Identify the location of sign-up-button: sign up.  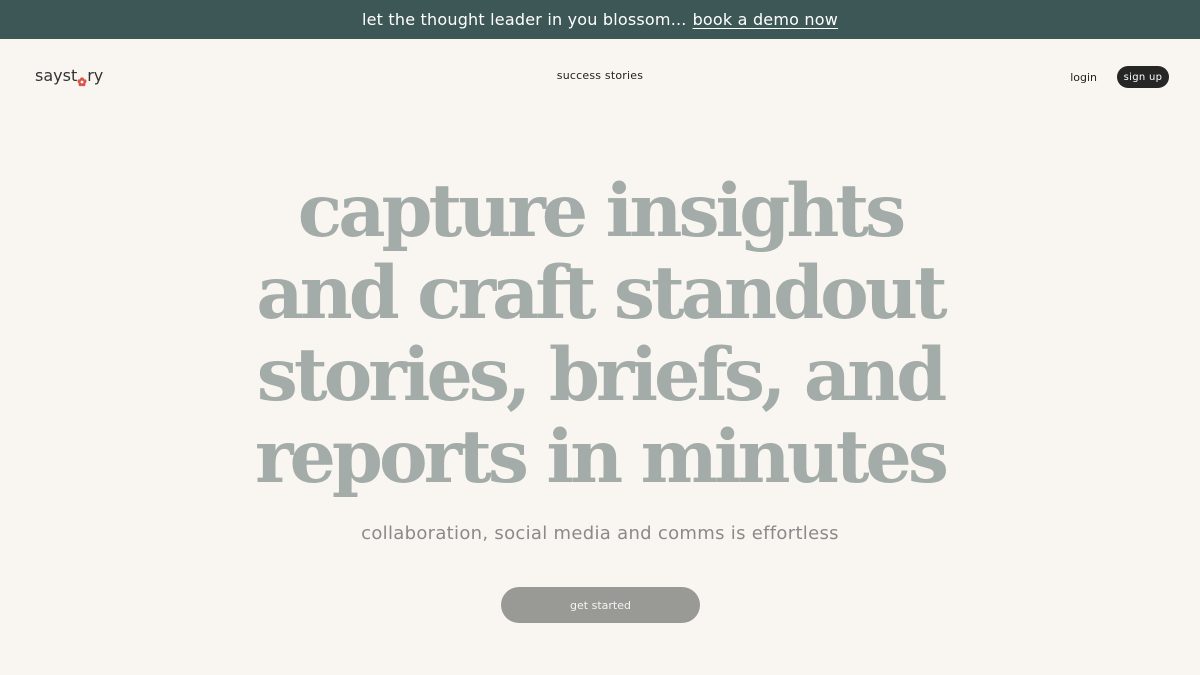
(1143, 77).